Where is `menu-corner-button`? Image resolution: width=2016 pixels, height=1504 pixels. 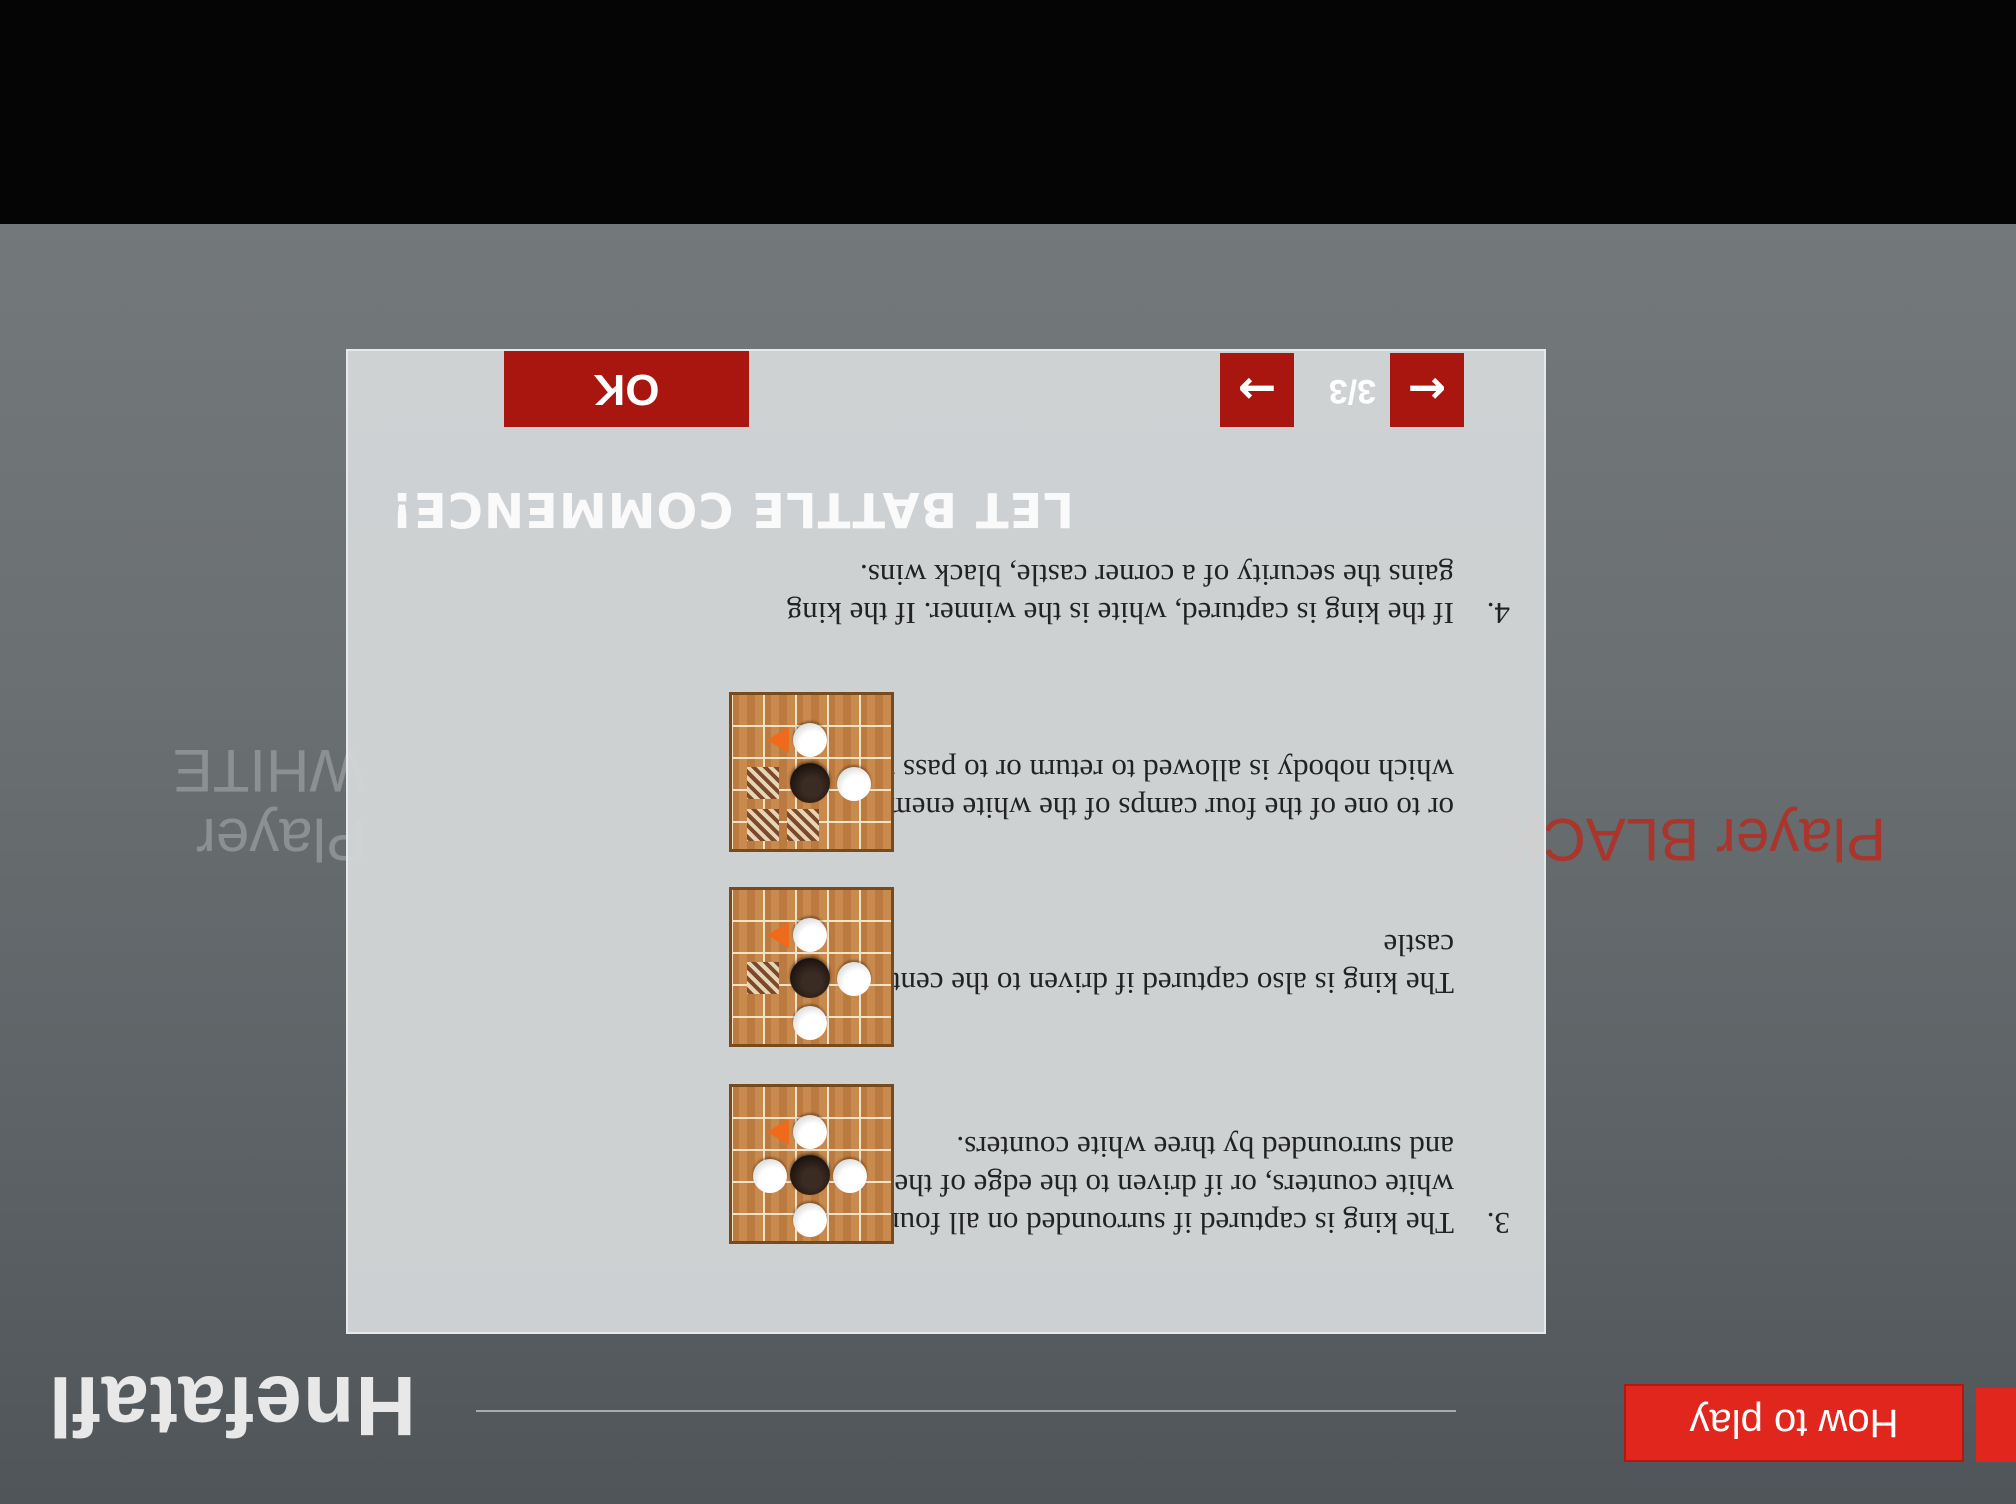
menu-corner-button is located at coordinates (1996, 1425).